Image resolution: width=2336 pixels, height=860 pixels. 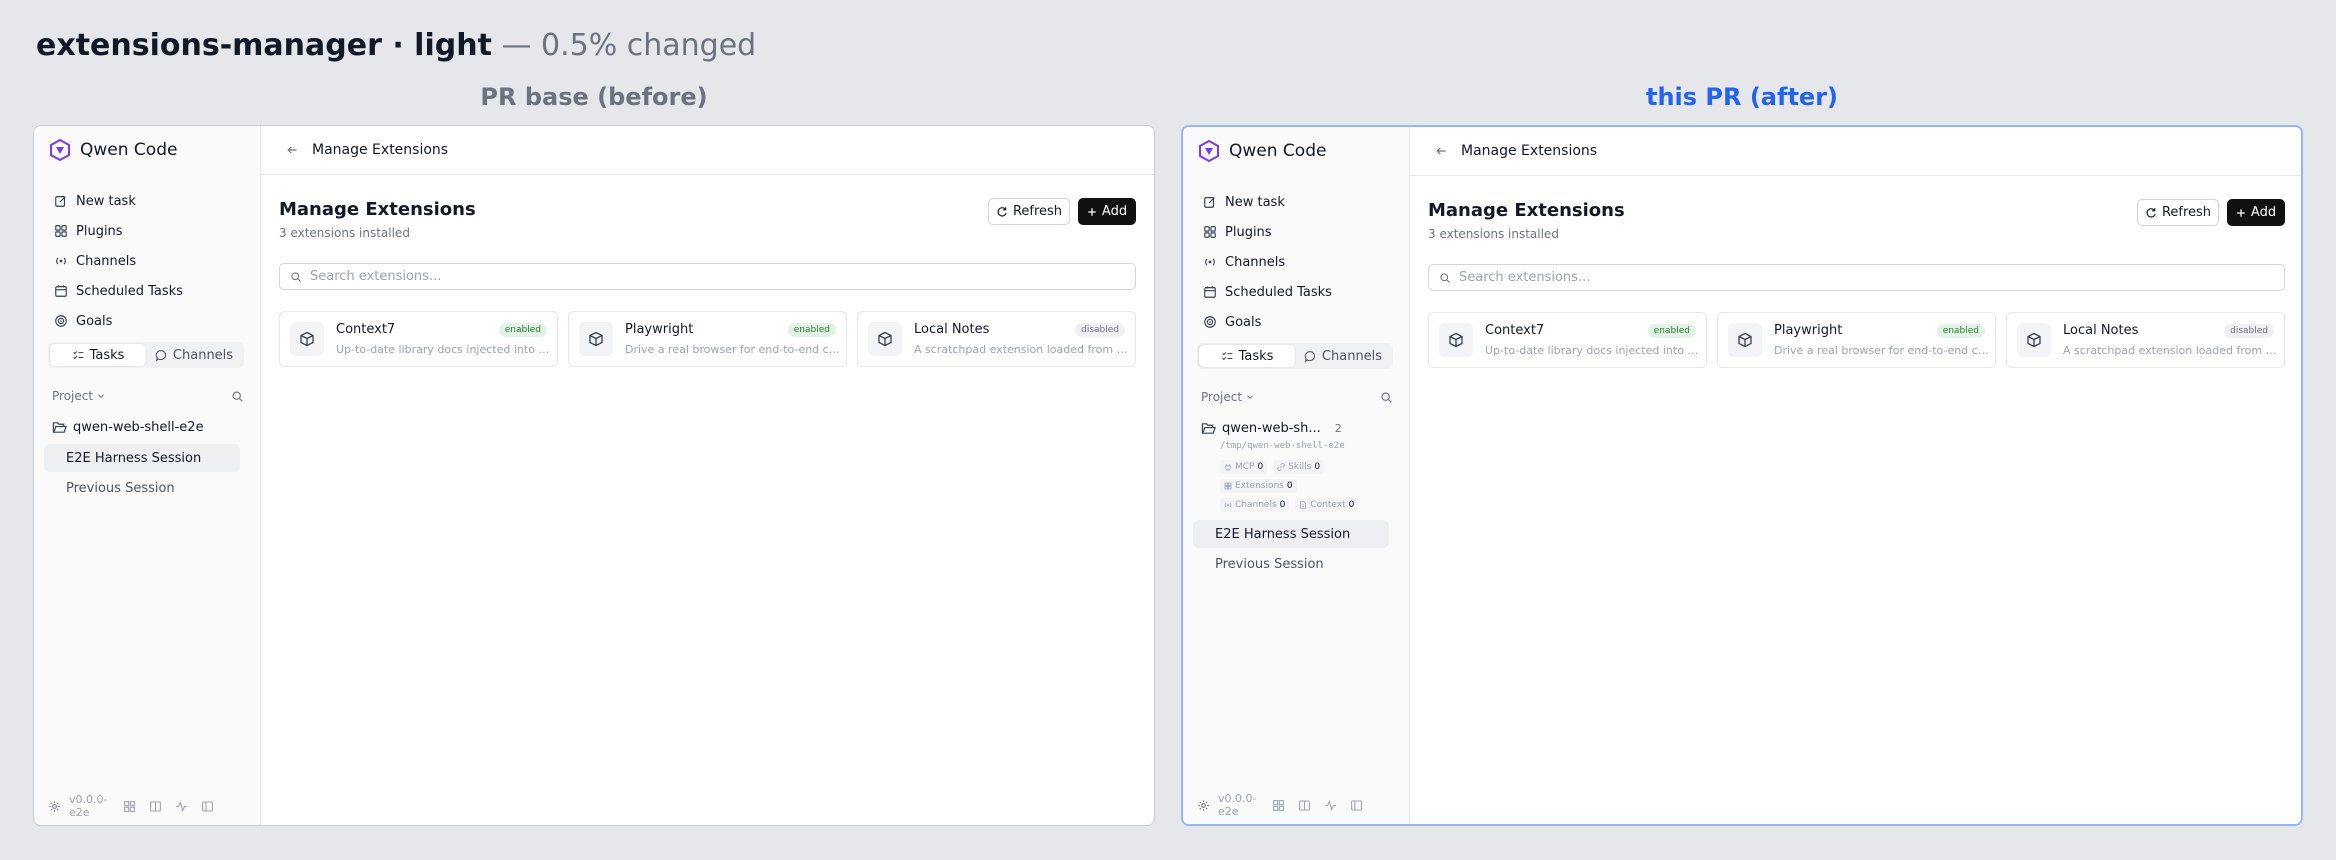 What do you see at coordinates (1278, 292) in the screenshot?
I see `sidebar-item-label: Scheduled Tasks` at bounding box center [1278, 292].